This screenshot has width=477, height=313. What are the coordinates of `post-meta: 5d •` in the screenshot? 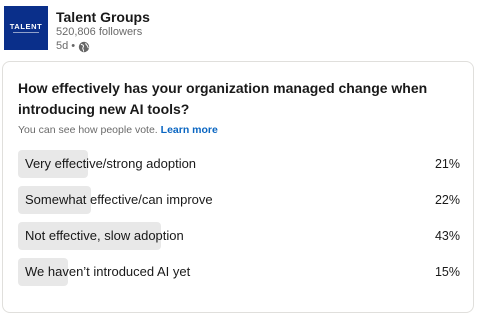 It's located at (73, 46).